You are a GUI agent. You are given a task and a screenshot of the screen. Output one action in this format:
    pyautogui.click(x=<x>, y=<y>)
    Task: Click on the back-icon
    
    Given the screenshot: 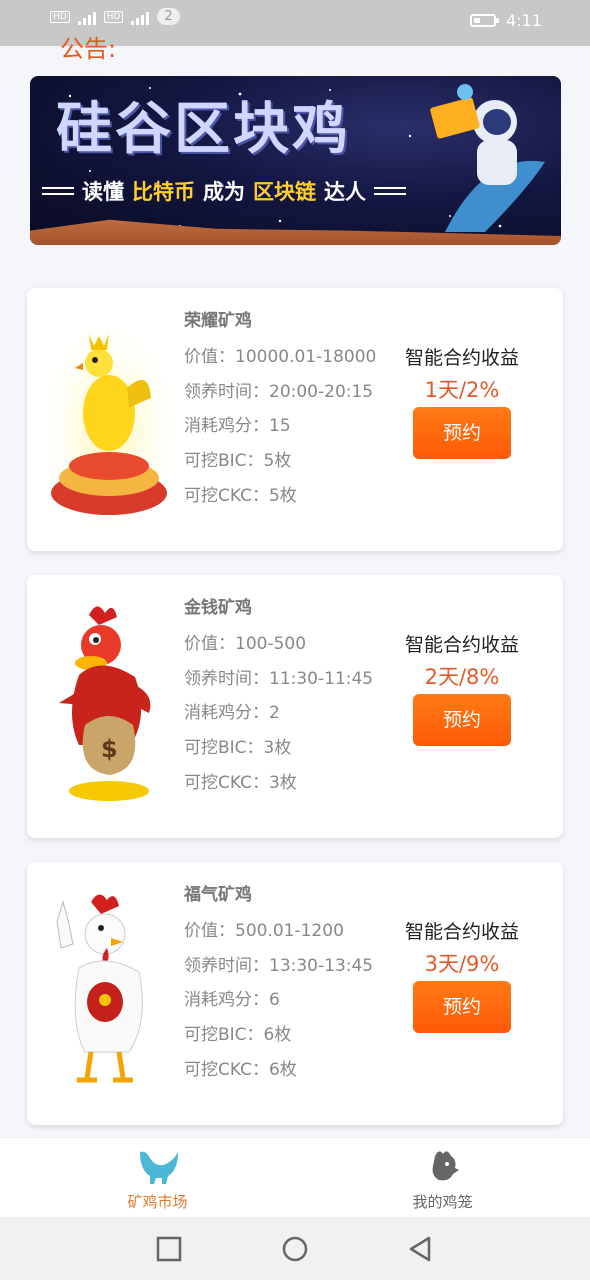 What is the action you would take?
    pyautogui.click(x=420, y=1249)
    